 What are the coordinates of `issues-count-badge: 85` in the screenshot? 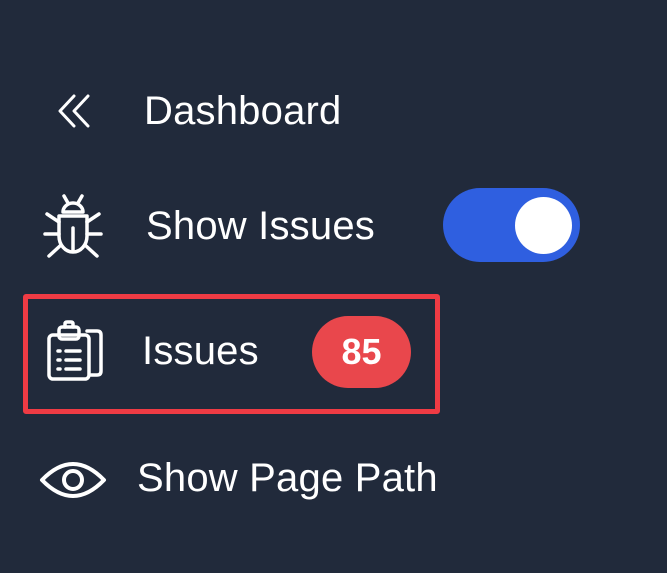 It's located at (361, 352).